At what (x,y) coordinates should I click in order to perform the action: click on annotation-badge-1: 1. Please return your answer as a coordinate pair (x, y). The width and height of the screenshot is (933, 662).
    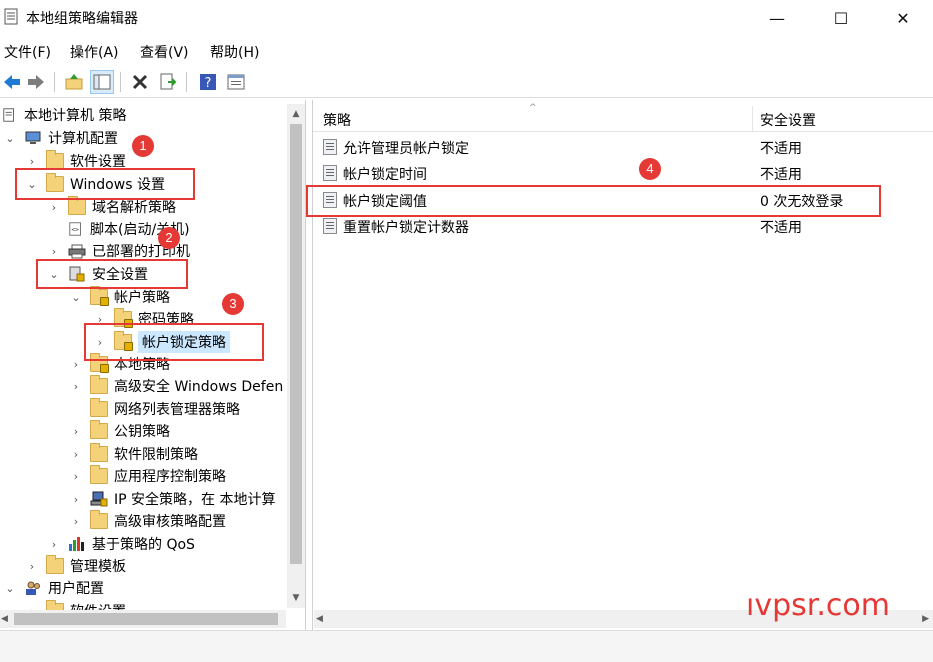
    Looking at the image, I should click on (143, 146).